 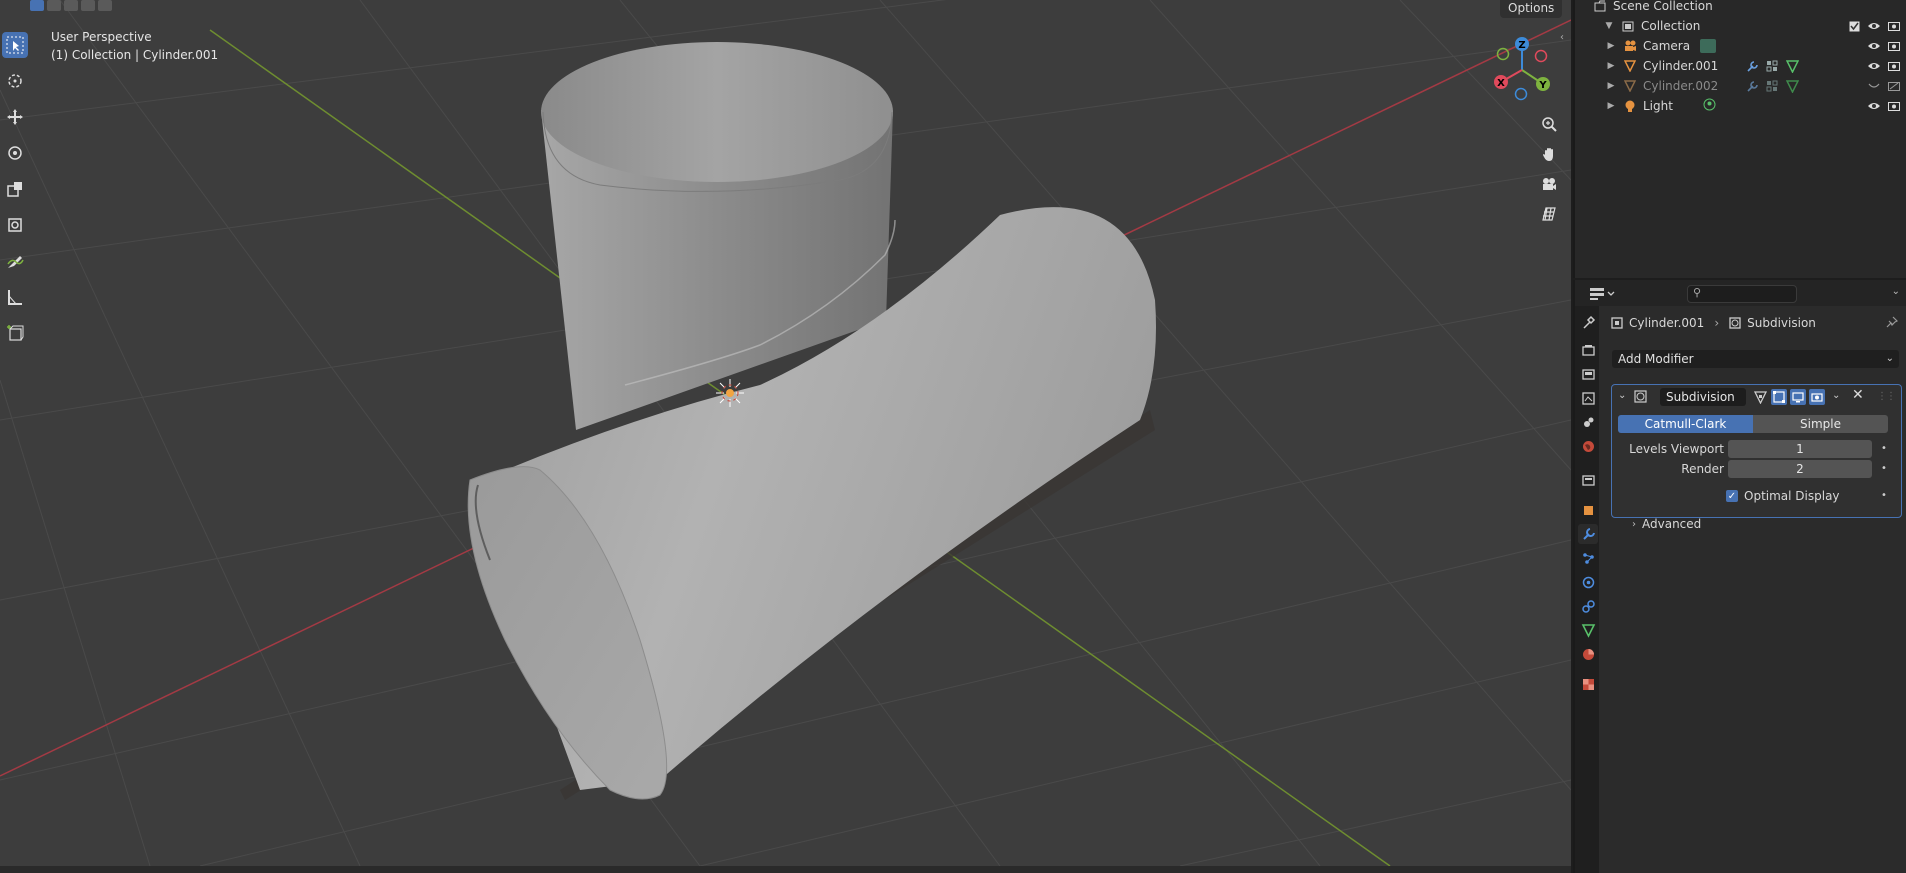 I want to click on tab-scene, so click(x=1588, y=422).